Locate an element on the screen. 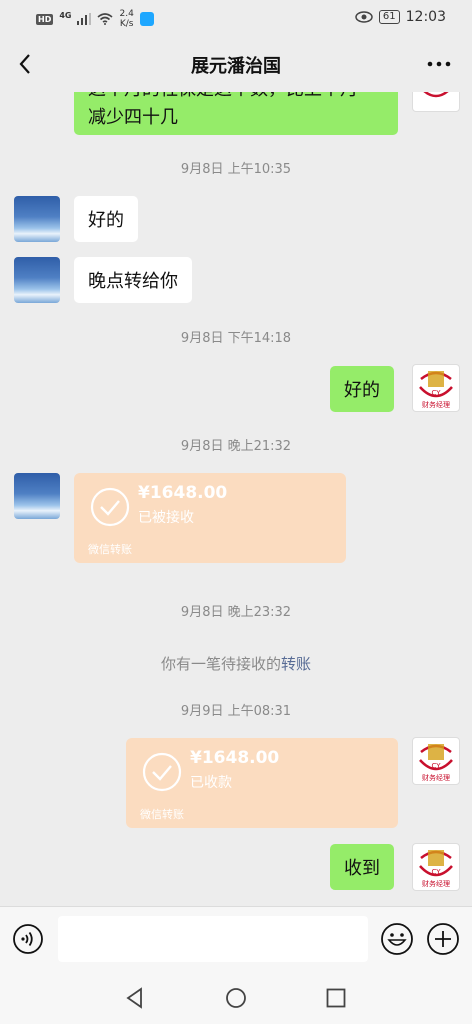 The width and height of the screenshot is (472, 1024). app-notification-icon is located at coordinates (146, 19).